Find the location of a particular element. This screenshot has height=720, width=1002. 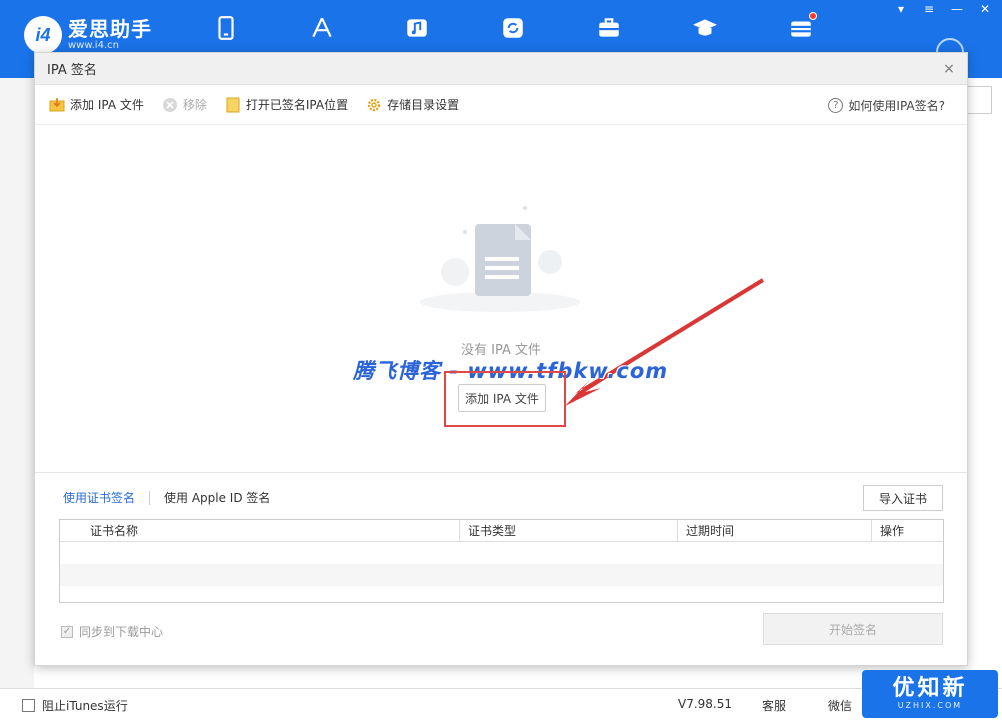

menu-icon: ≡ is located at coordinates (929, 9).